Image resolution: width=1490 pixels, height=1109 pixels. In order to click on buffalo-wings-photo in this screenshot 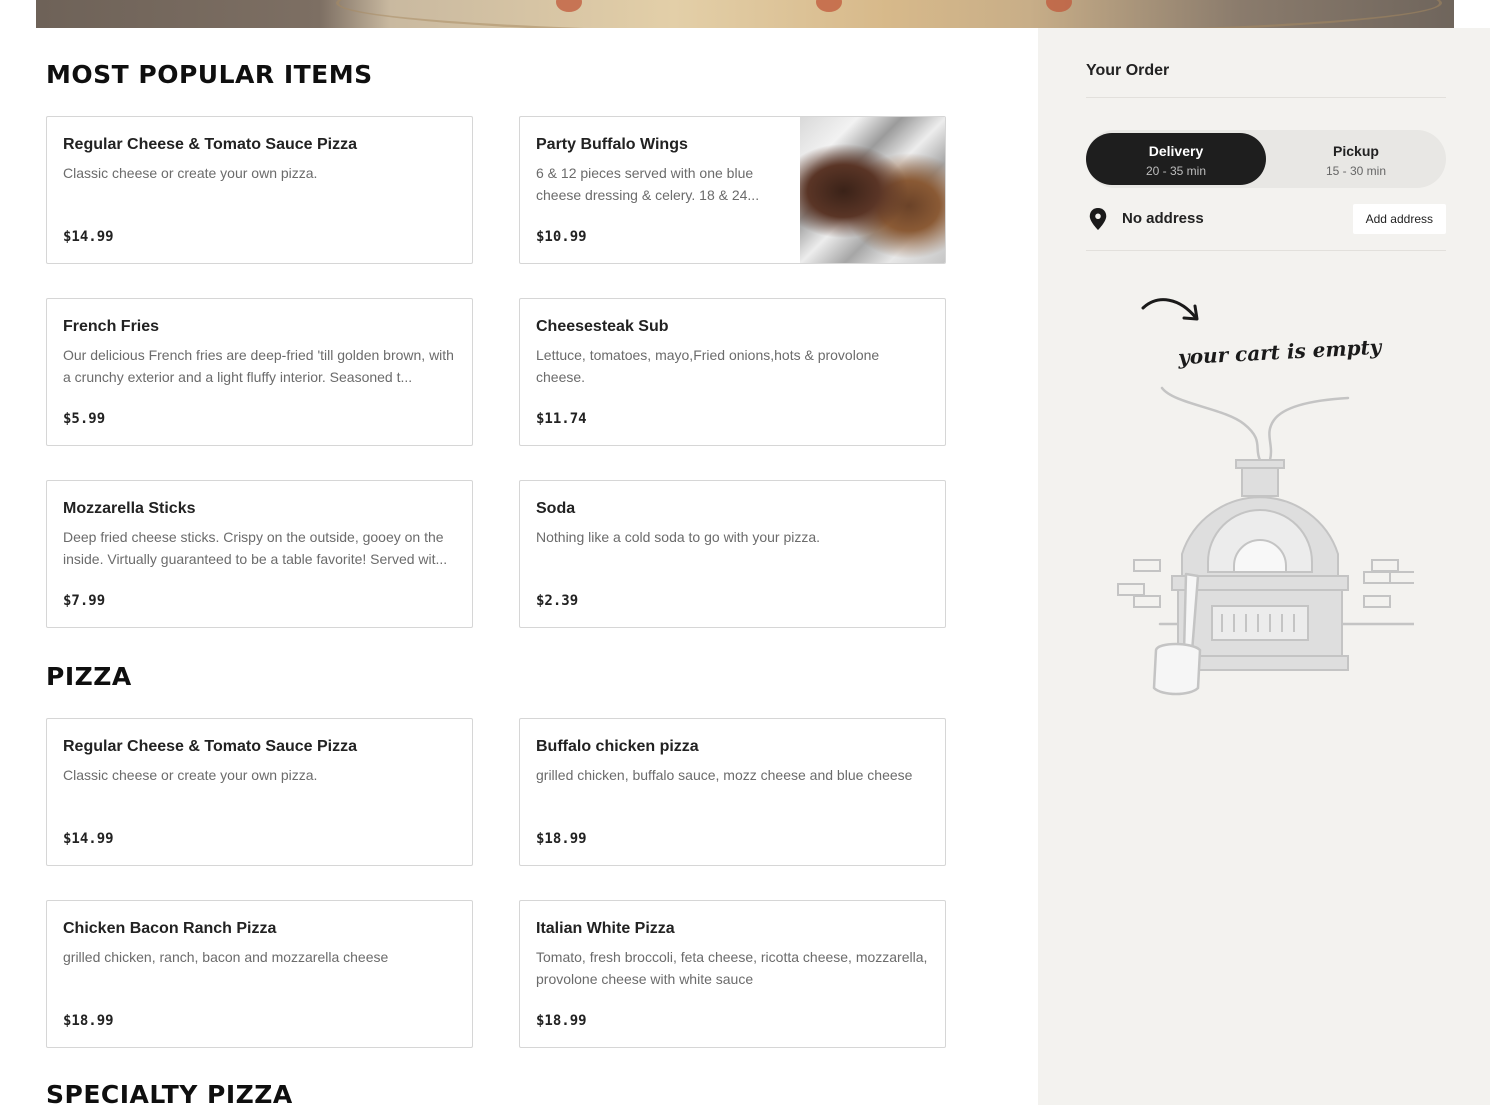, I will do `click(872, 190)`.